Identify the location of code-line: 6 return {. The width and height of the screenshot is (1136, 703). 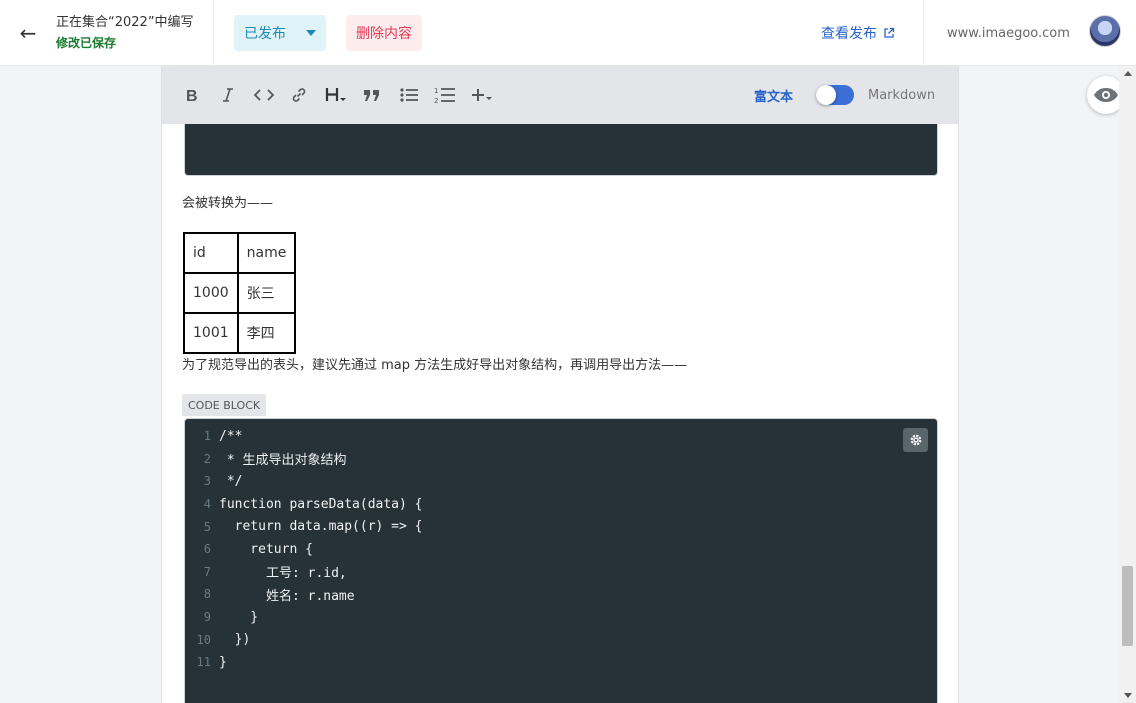
(561, 549).